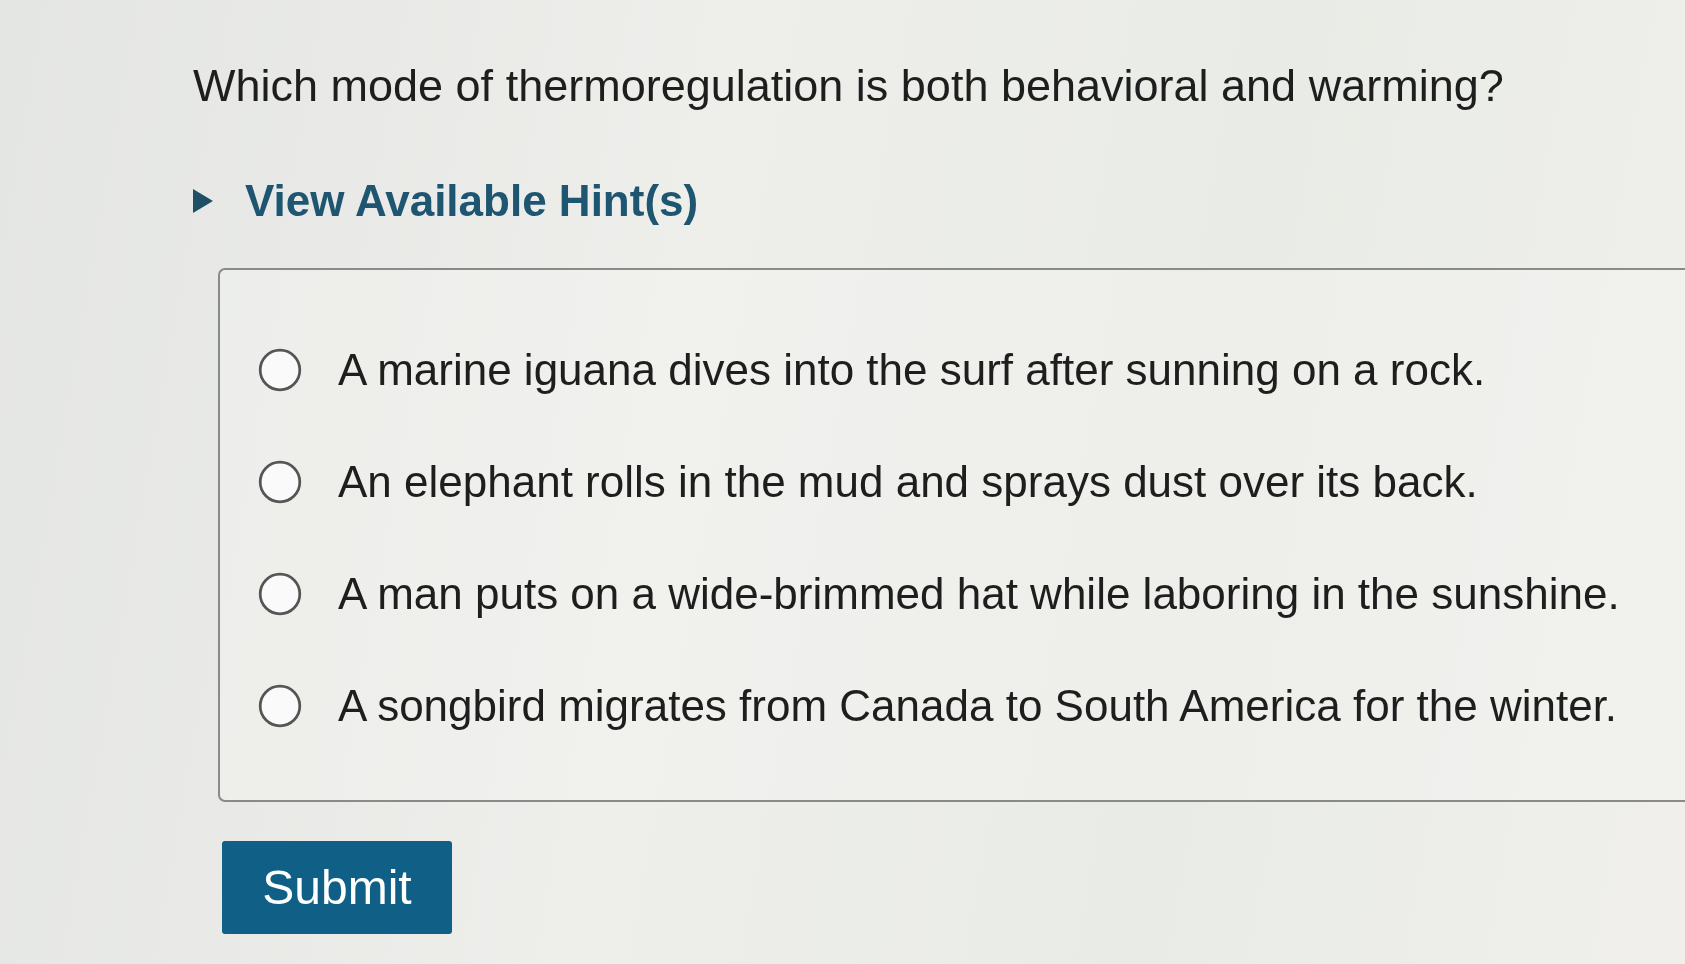 Image resolution: width=1685 pixels, height=964 pixels. What do you see at coordinates (849, 86) in the screenshot?
I see `question-text: Which mode of thermoregulation is both behavioral and warming?` at bounding box center [849, 86].